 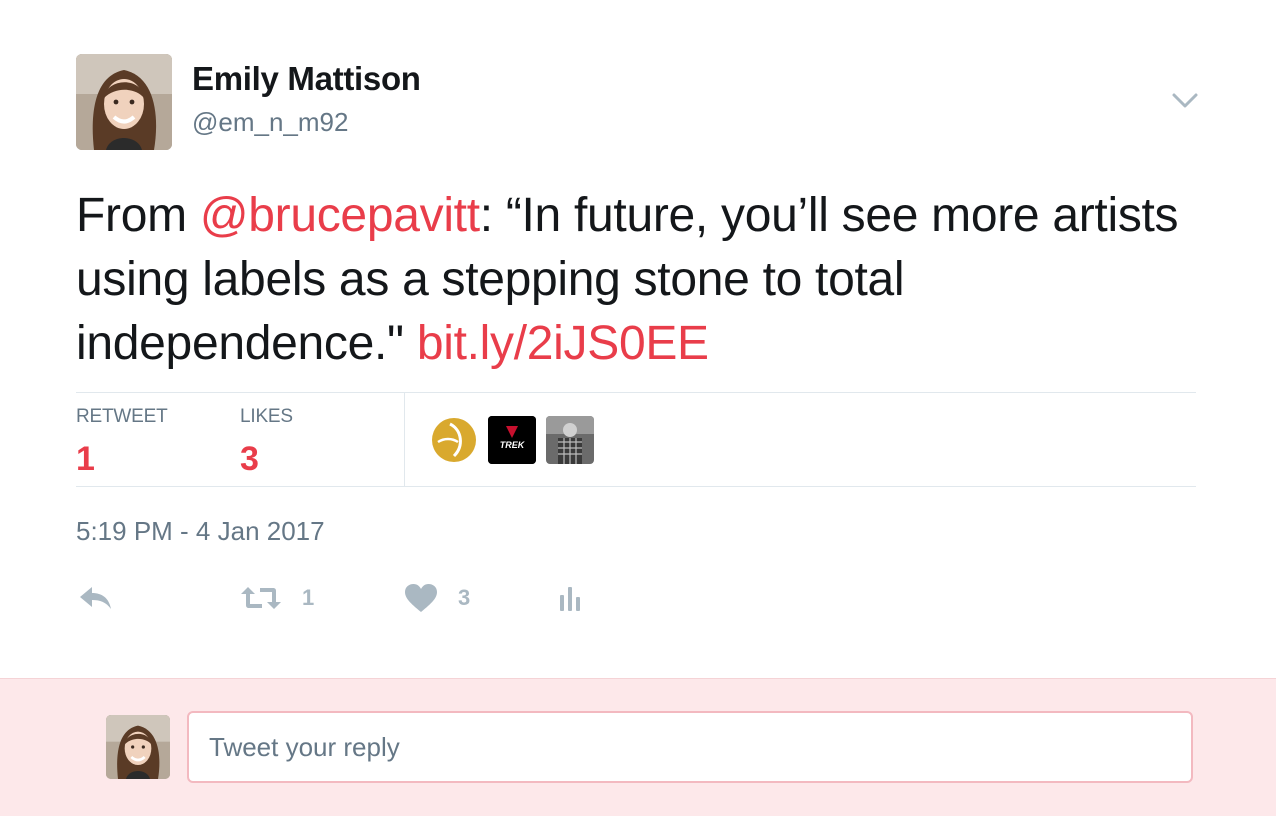 I want to click on stats-bottom-divider, so click(x=636, y=486).